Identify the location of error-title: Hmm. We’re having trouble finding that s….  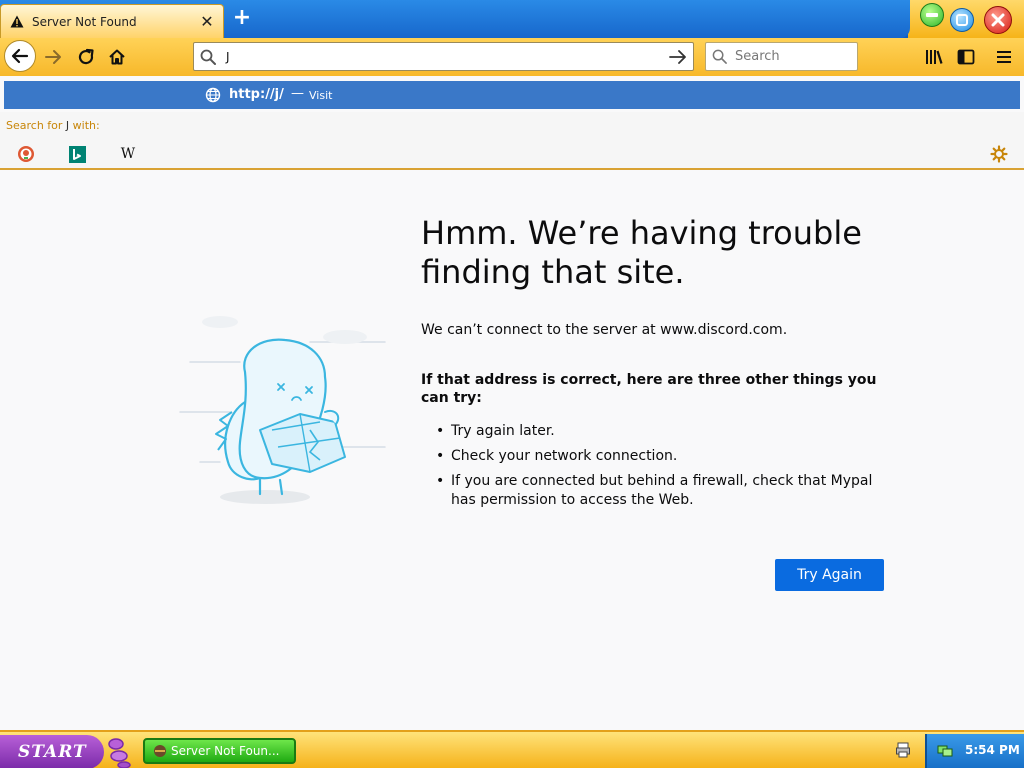
(641, 252).